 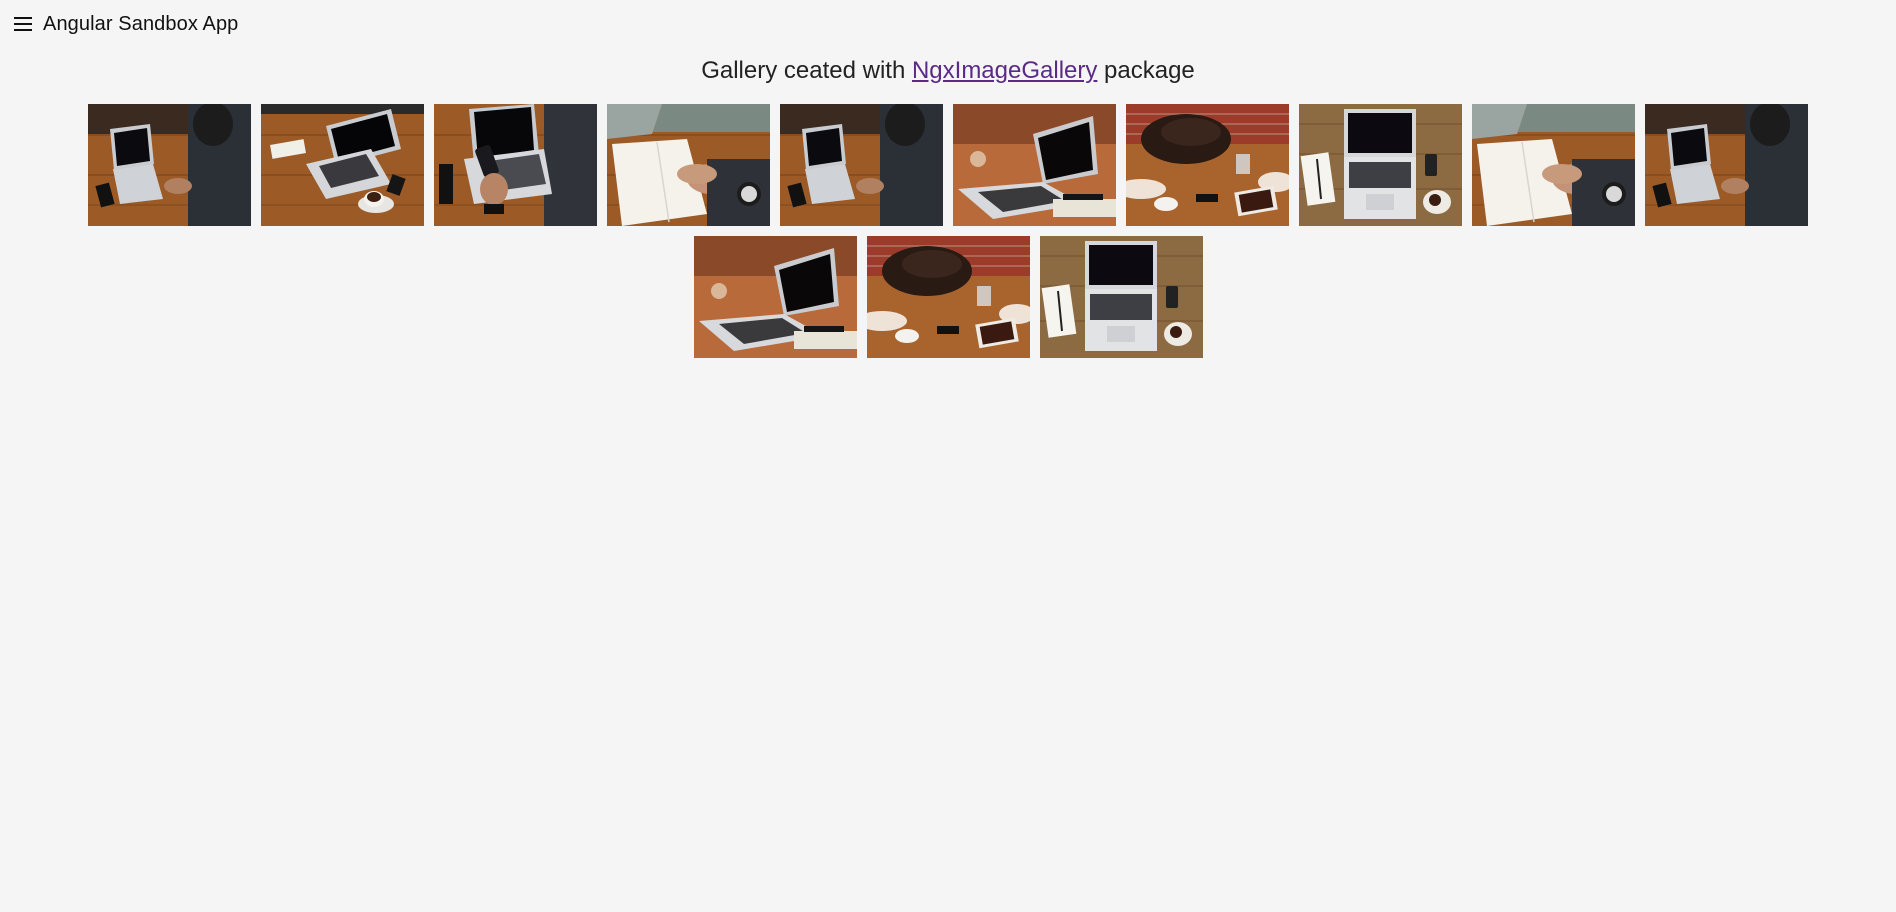 What do you see at coordinates (1004, 70) in the screenshot?
I see `ngx-image-gallery-link: NgxImageGallery` at bounding box center [1004, 70].